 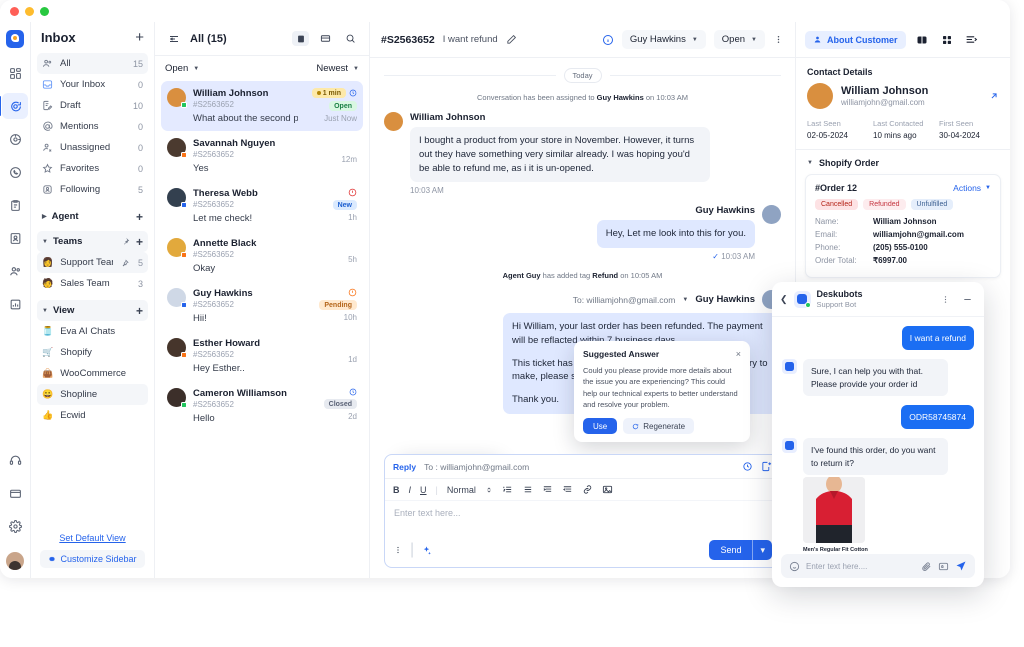 What do you see at coordinates (139, 37) in the screenshot?
I see `sidebar-add-button: +` at bounding box center [139, 37].